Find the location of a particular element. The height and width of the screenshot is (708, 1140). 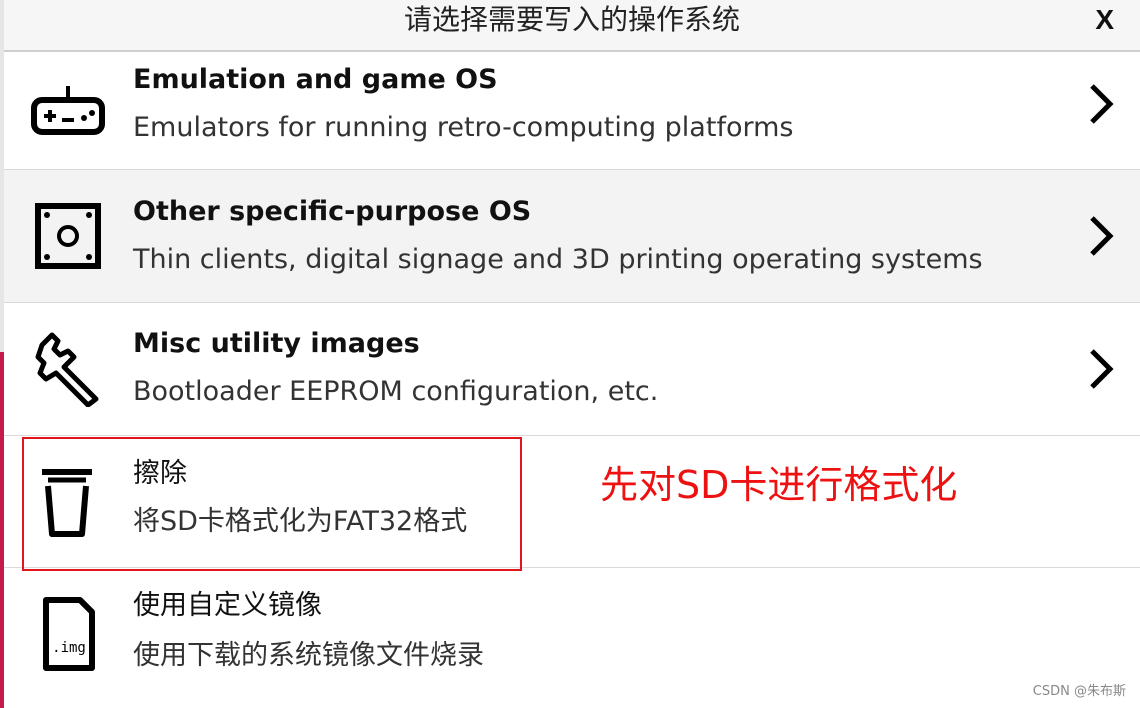

svg-text: .img is located at coordinates (69, 648).